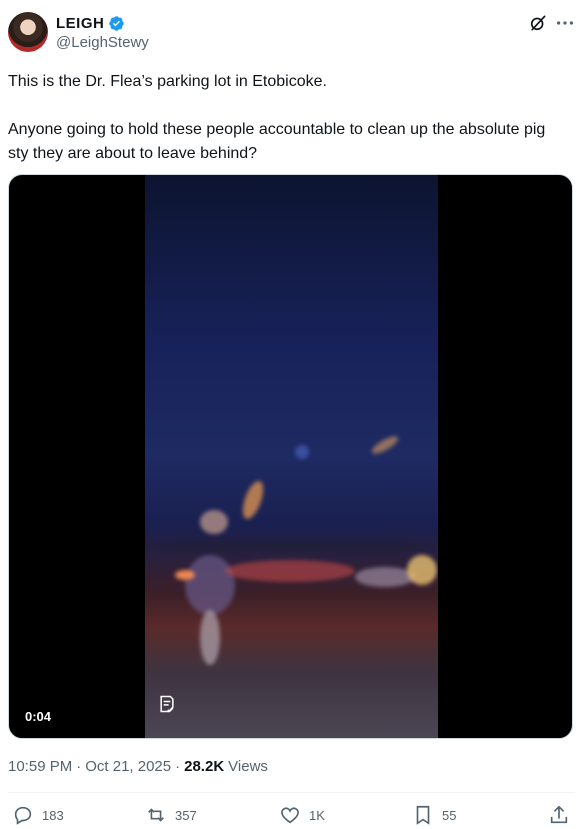  What do you see at coordinates (117, 23) in the screenshot?
I see `verified-icon` at bounding box center [117, 23].